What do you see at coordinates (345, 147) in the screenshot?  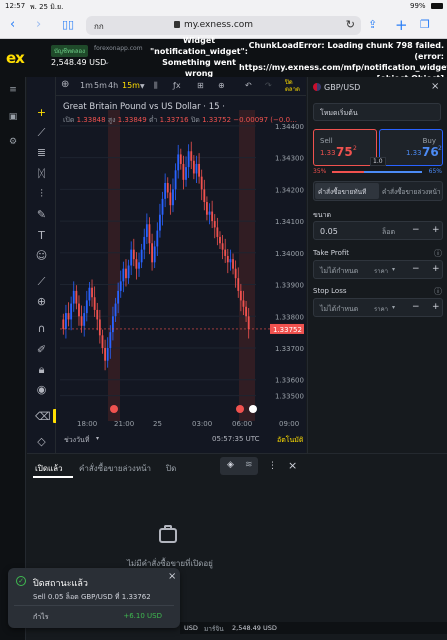 I see `sell-button: Sell 1.33 75 2` at bounding box center [345, 147].